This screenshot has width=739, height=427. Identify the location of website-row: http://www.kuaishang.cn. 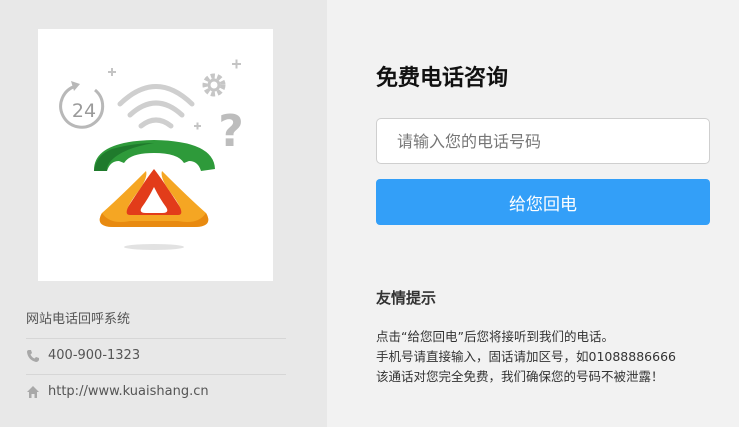
(156, 392).